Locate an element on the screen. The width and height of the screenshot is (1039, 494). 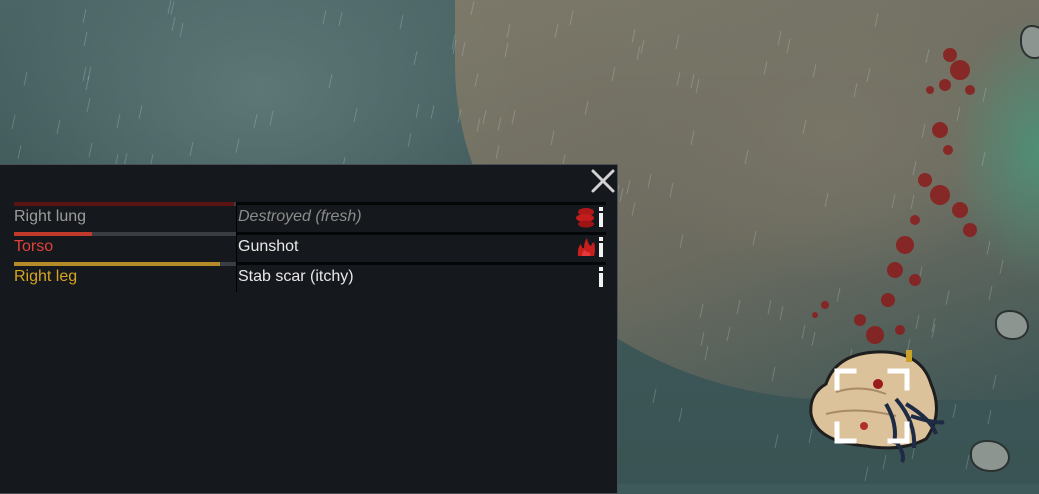
hediff-label: Destroyed (fresh) is located at coordinates (300, 216).